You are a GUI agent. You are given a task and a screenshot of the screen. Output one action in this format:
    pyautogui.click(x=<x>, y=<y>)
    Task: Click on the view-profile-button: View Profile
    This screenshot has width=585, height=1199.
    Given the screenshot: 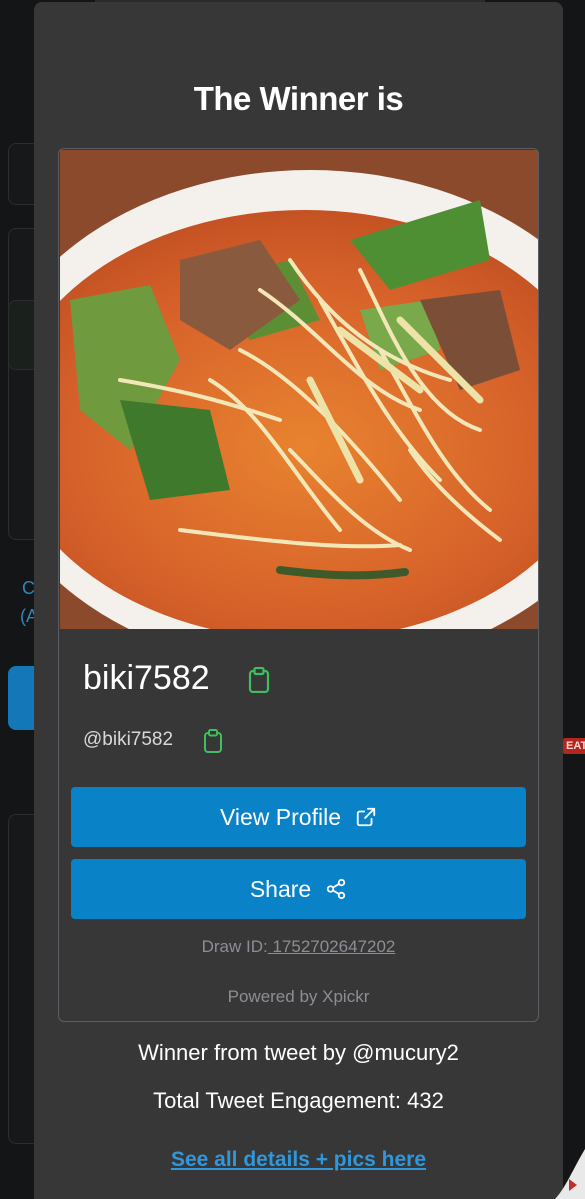 What is the action you would take?
    pyautogui.click(x=298, y=817)
    